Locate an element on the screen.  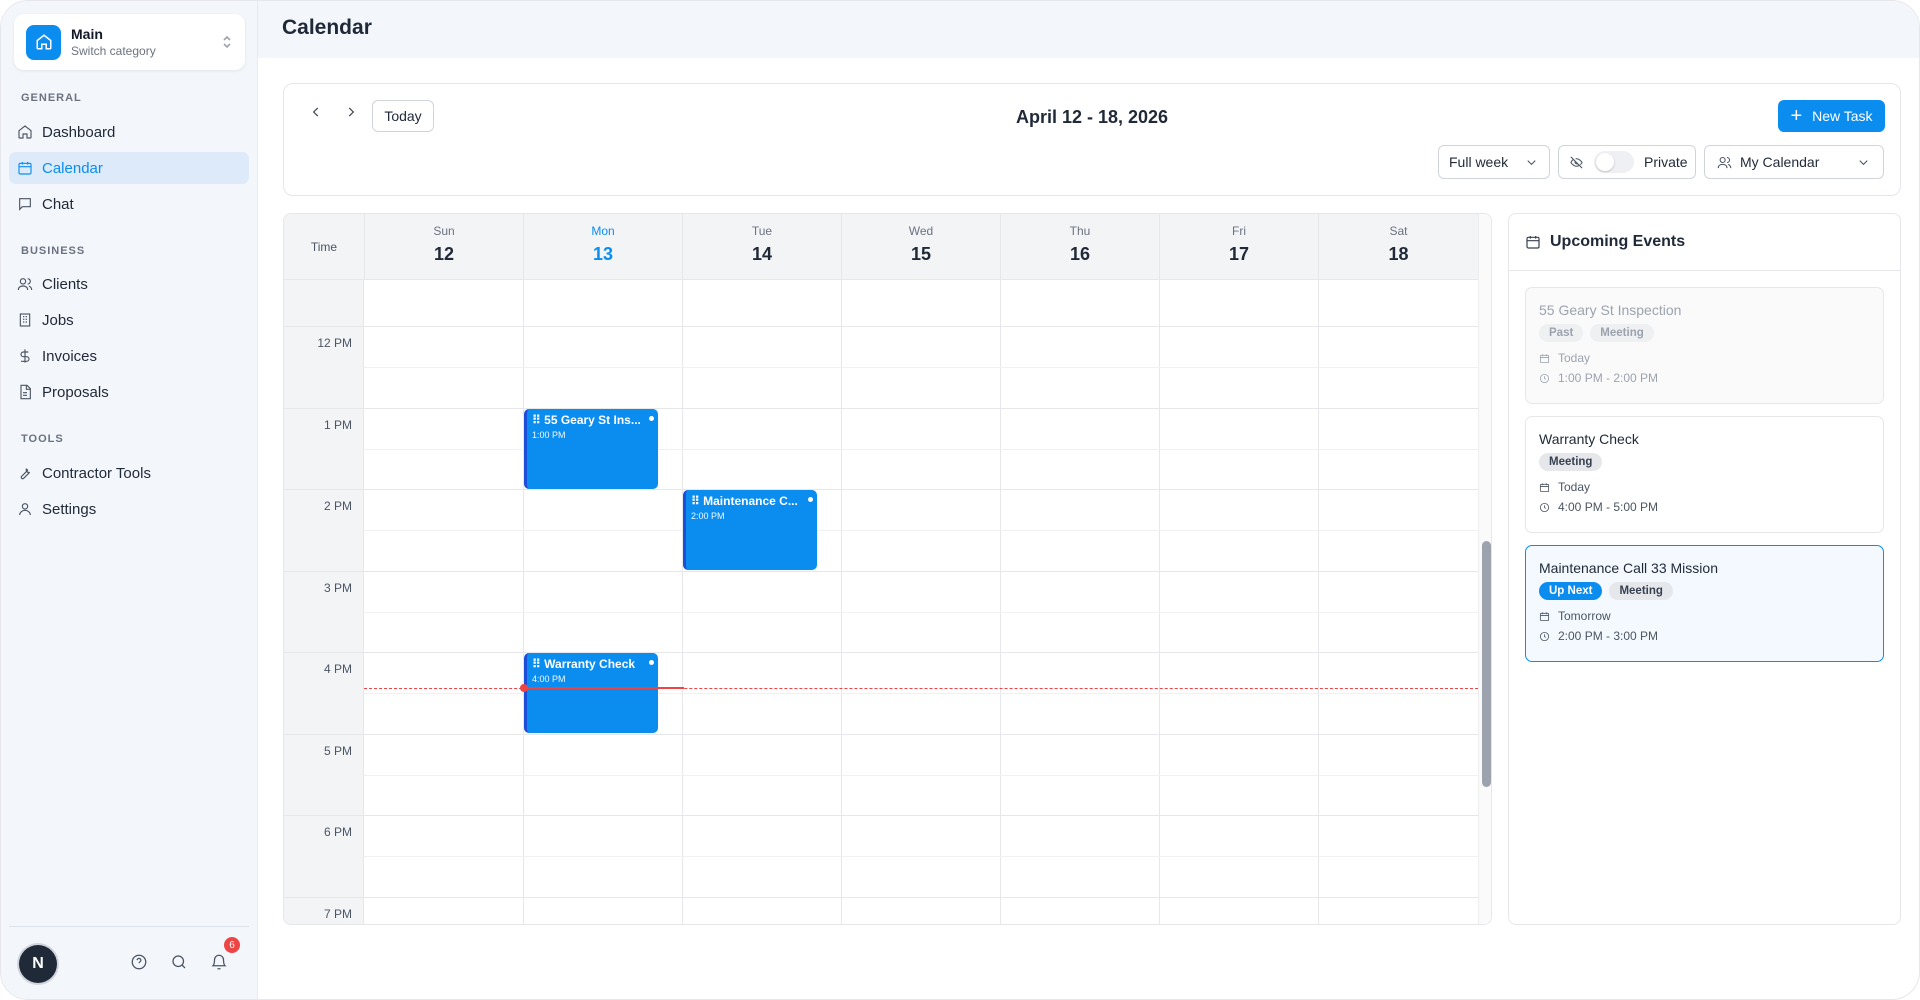
day-header-fri: Fri 17 is located at coordinates (1238, 247).